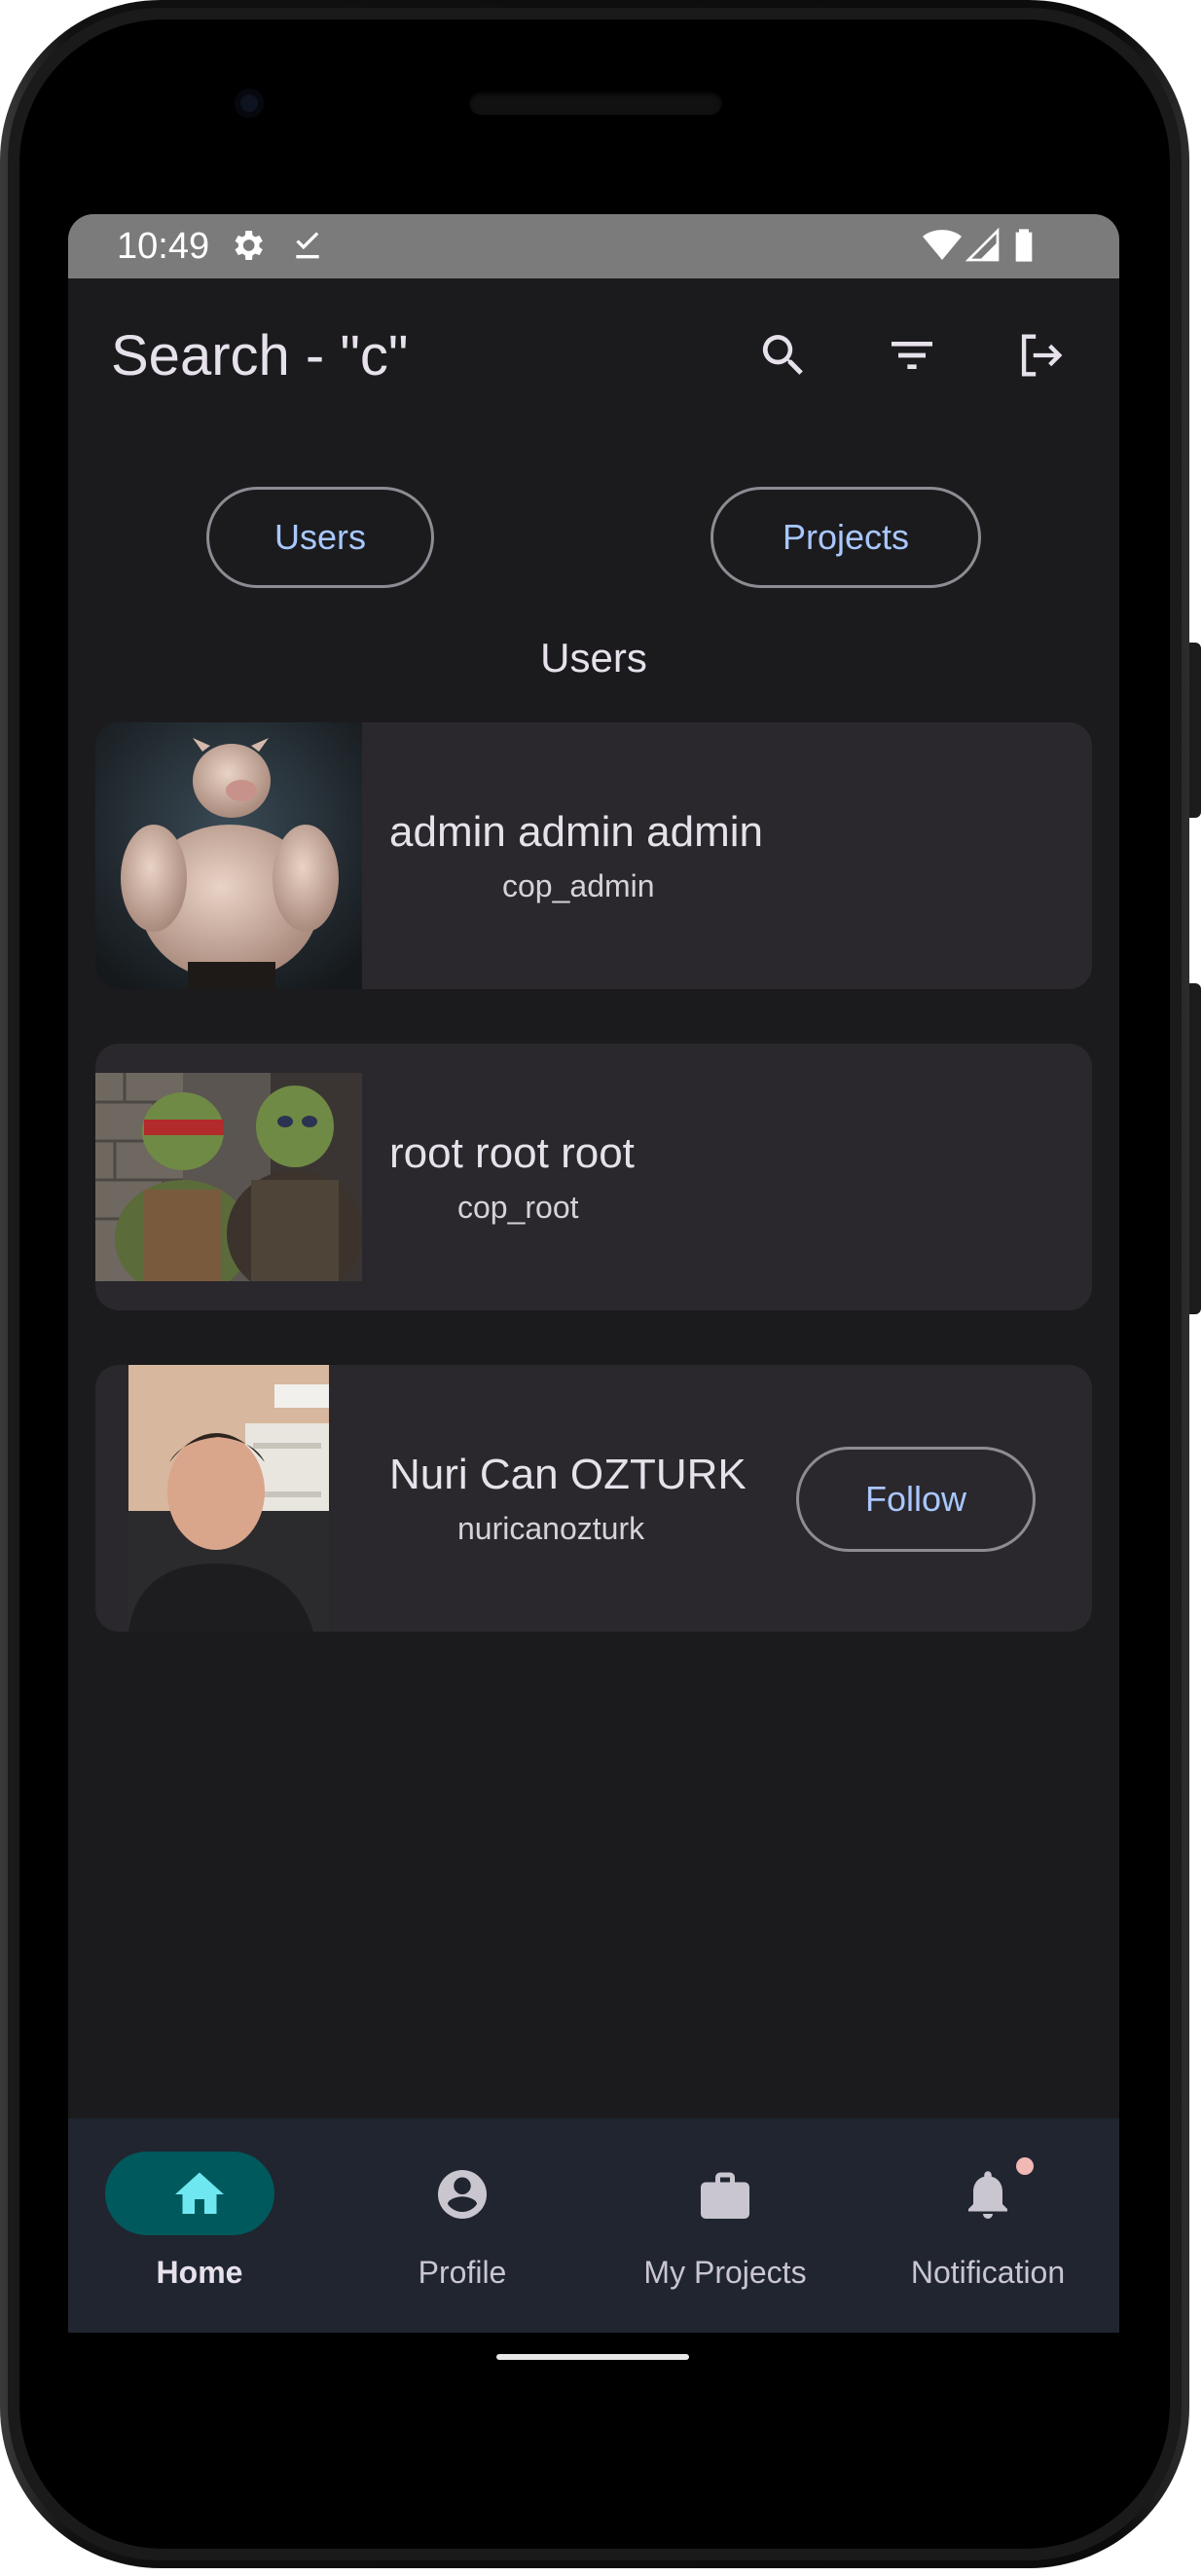 This screenshot has width=1202, height=2576. I want to click on tab-projects: Projects, so click(845, 537).